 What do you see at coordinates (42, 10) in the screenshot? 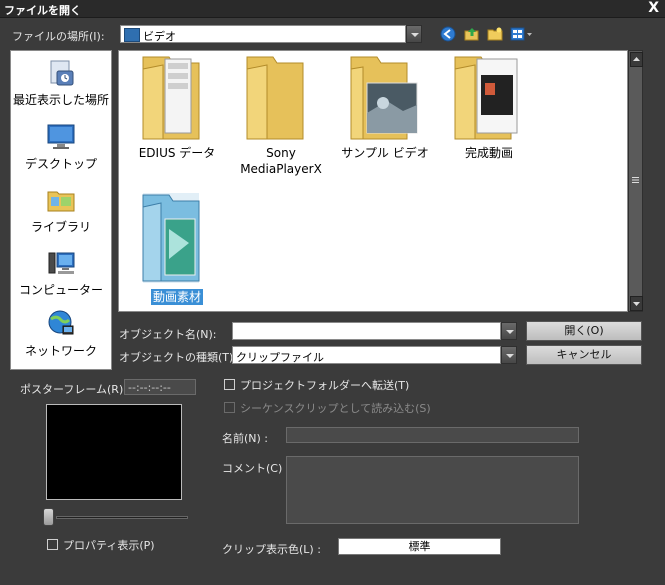
I see `window-title: ファイルを開く` at bounding box center [42, 10].